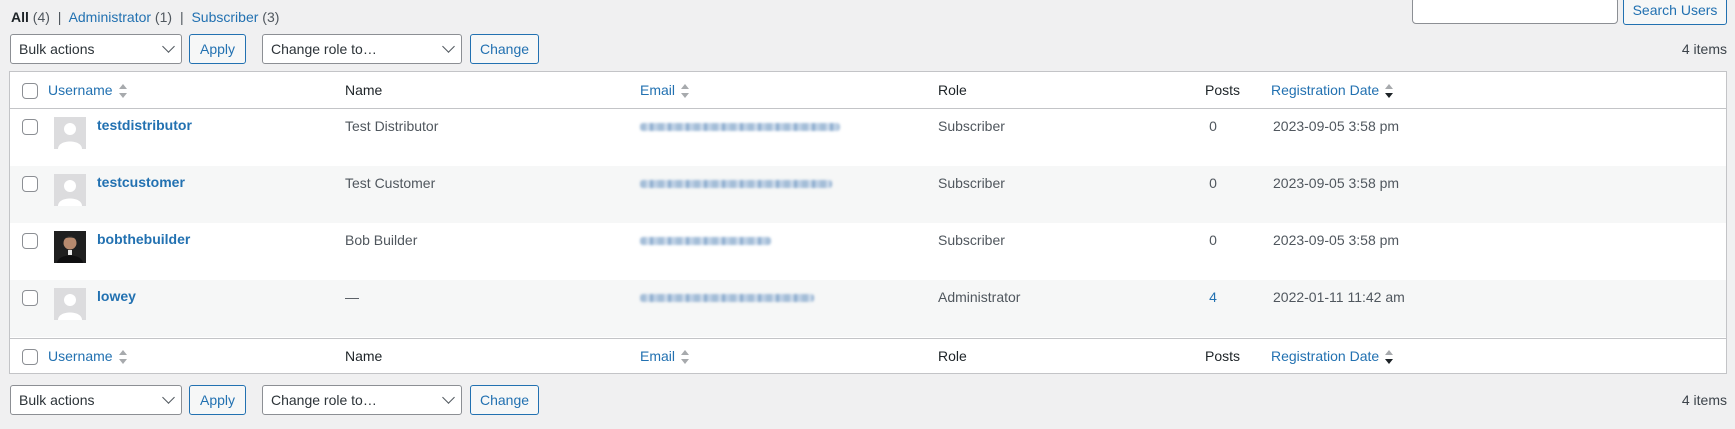 This screenshot has width=1735, height=429. What do you see at coordinates (20, 17) in the screenshot?
I see `filter-all-link: All` at bounding box center [20, 17].